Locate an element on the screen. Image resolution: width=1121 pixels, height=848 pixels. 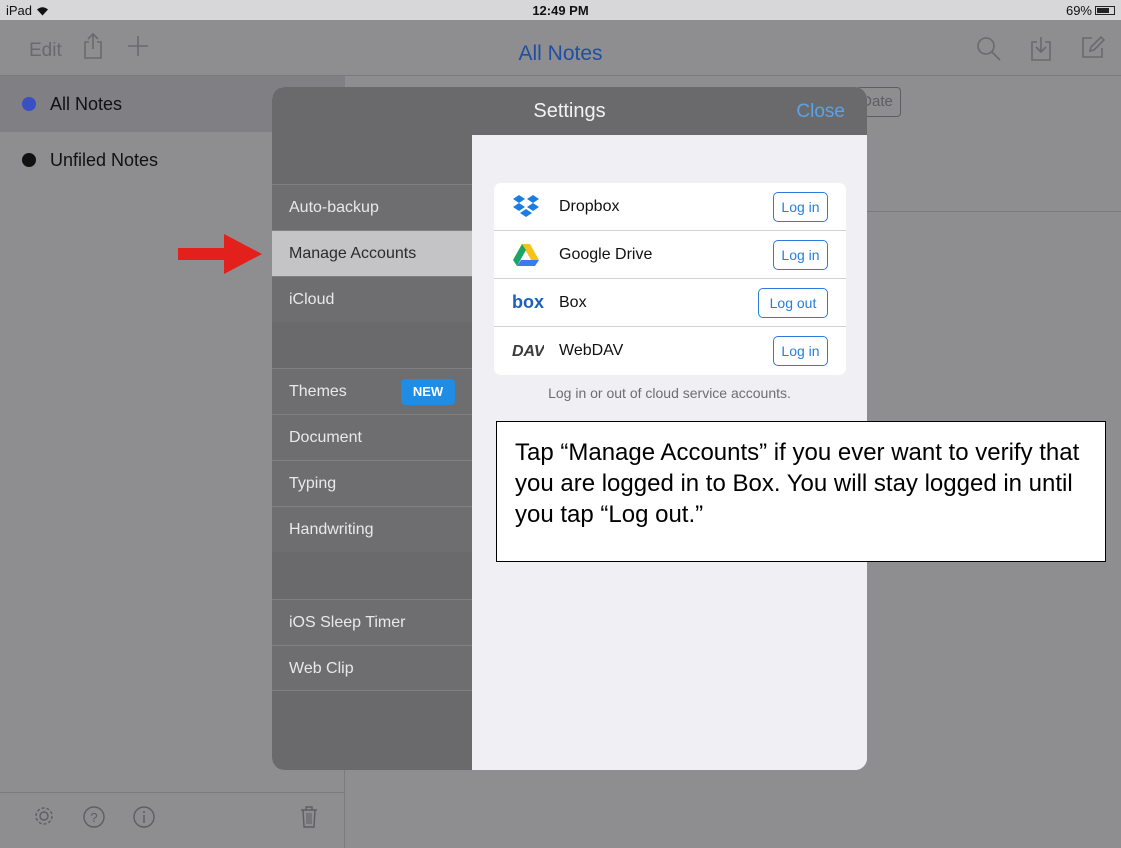
menu-item-ios-sleep-timer: iOS Sleep Timer is located at coordinates (372, 622).